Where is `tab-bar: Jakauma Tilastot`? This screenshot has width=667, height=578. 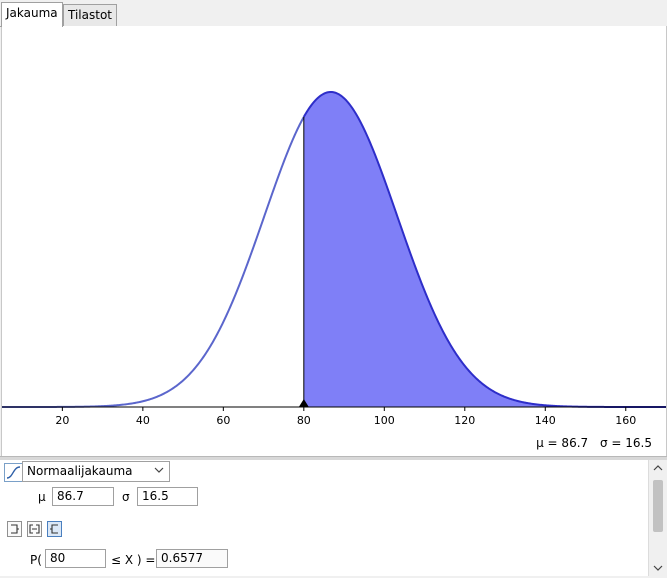
tab-bar: Jakauma Tilastot is located at coordinates (333, 13).